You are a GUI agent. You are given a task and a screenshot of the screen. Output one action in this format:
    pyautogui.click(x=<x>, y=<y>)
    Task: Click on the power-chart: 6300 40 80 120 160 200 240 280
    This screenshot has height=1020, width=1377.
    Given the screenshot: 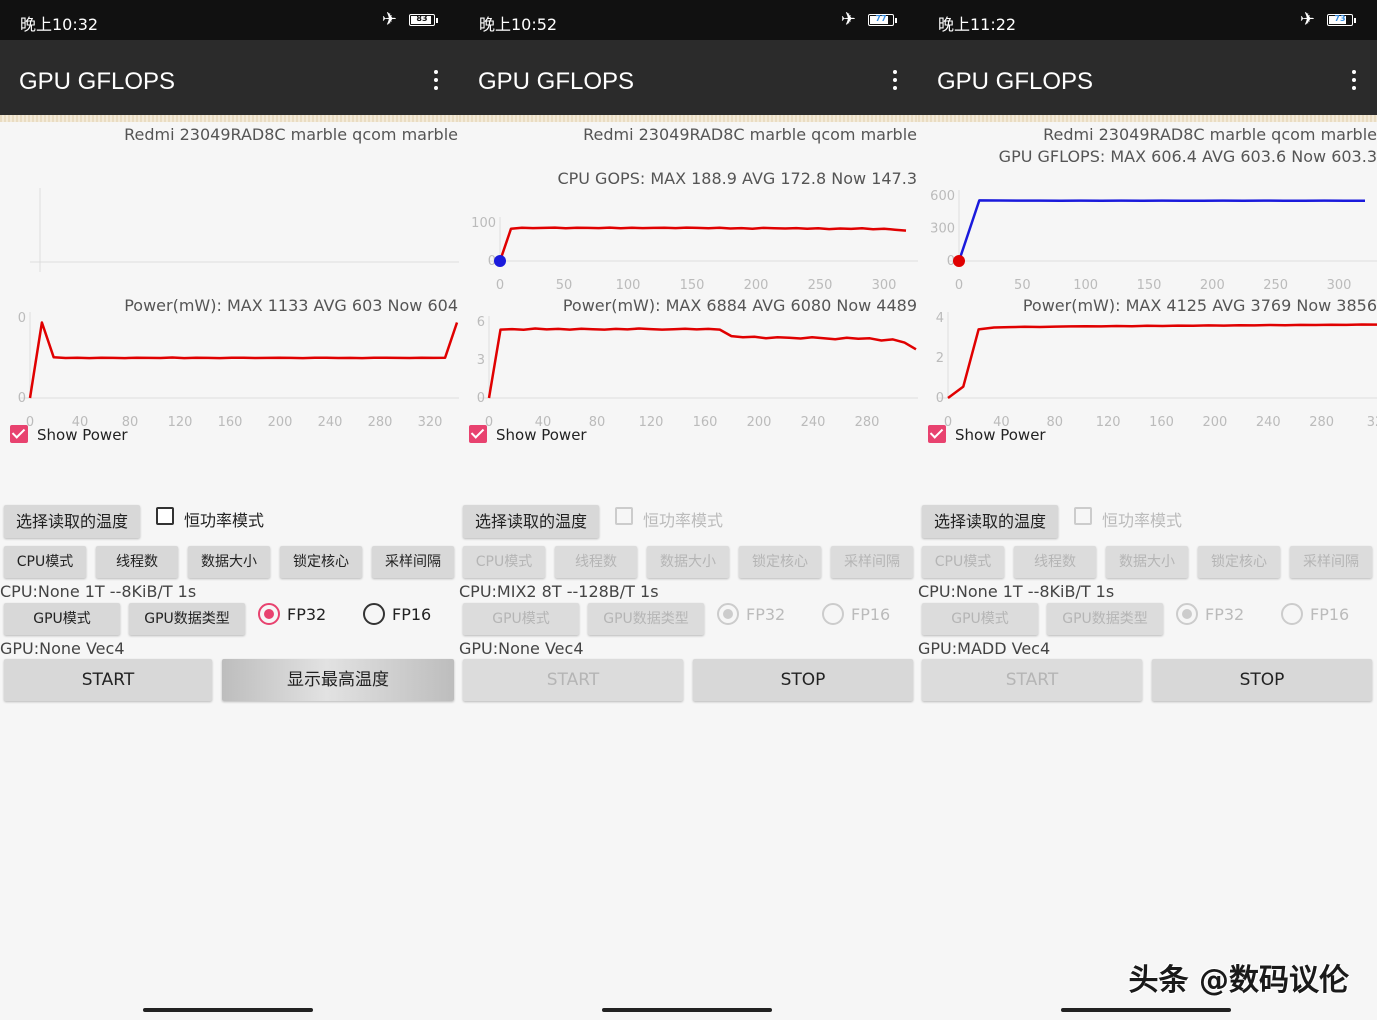 What is the action you would take?
    pyautogui.click(x=697, y=372)
    